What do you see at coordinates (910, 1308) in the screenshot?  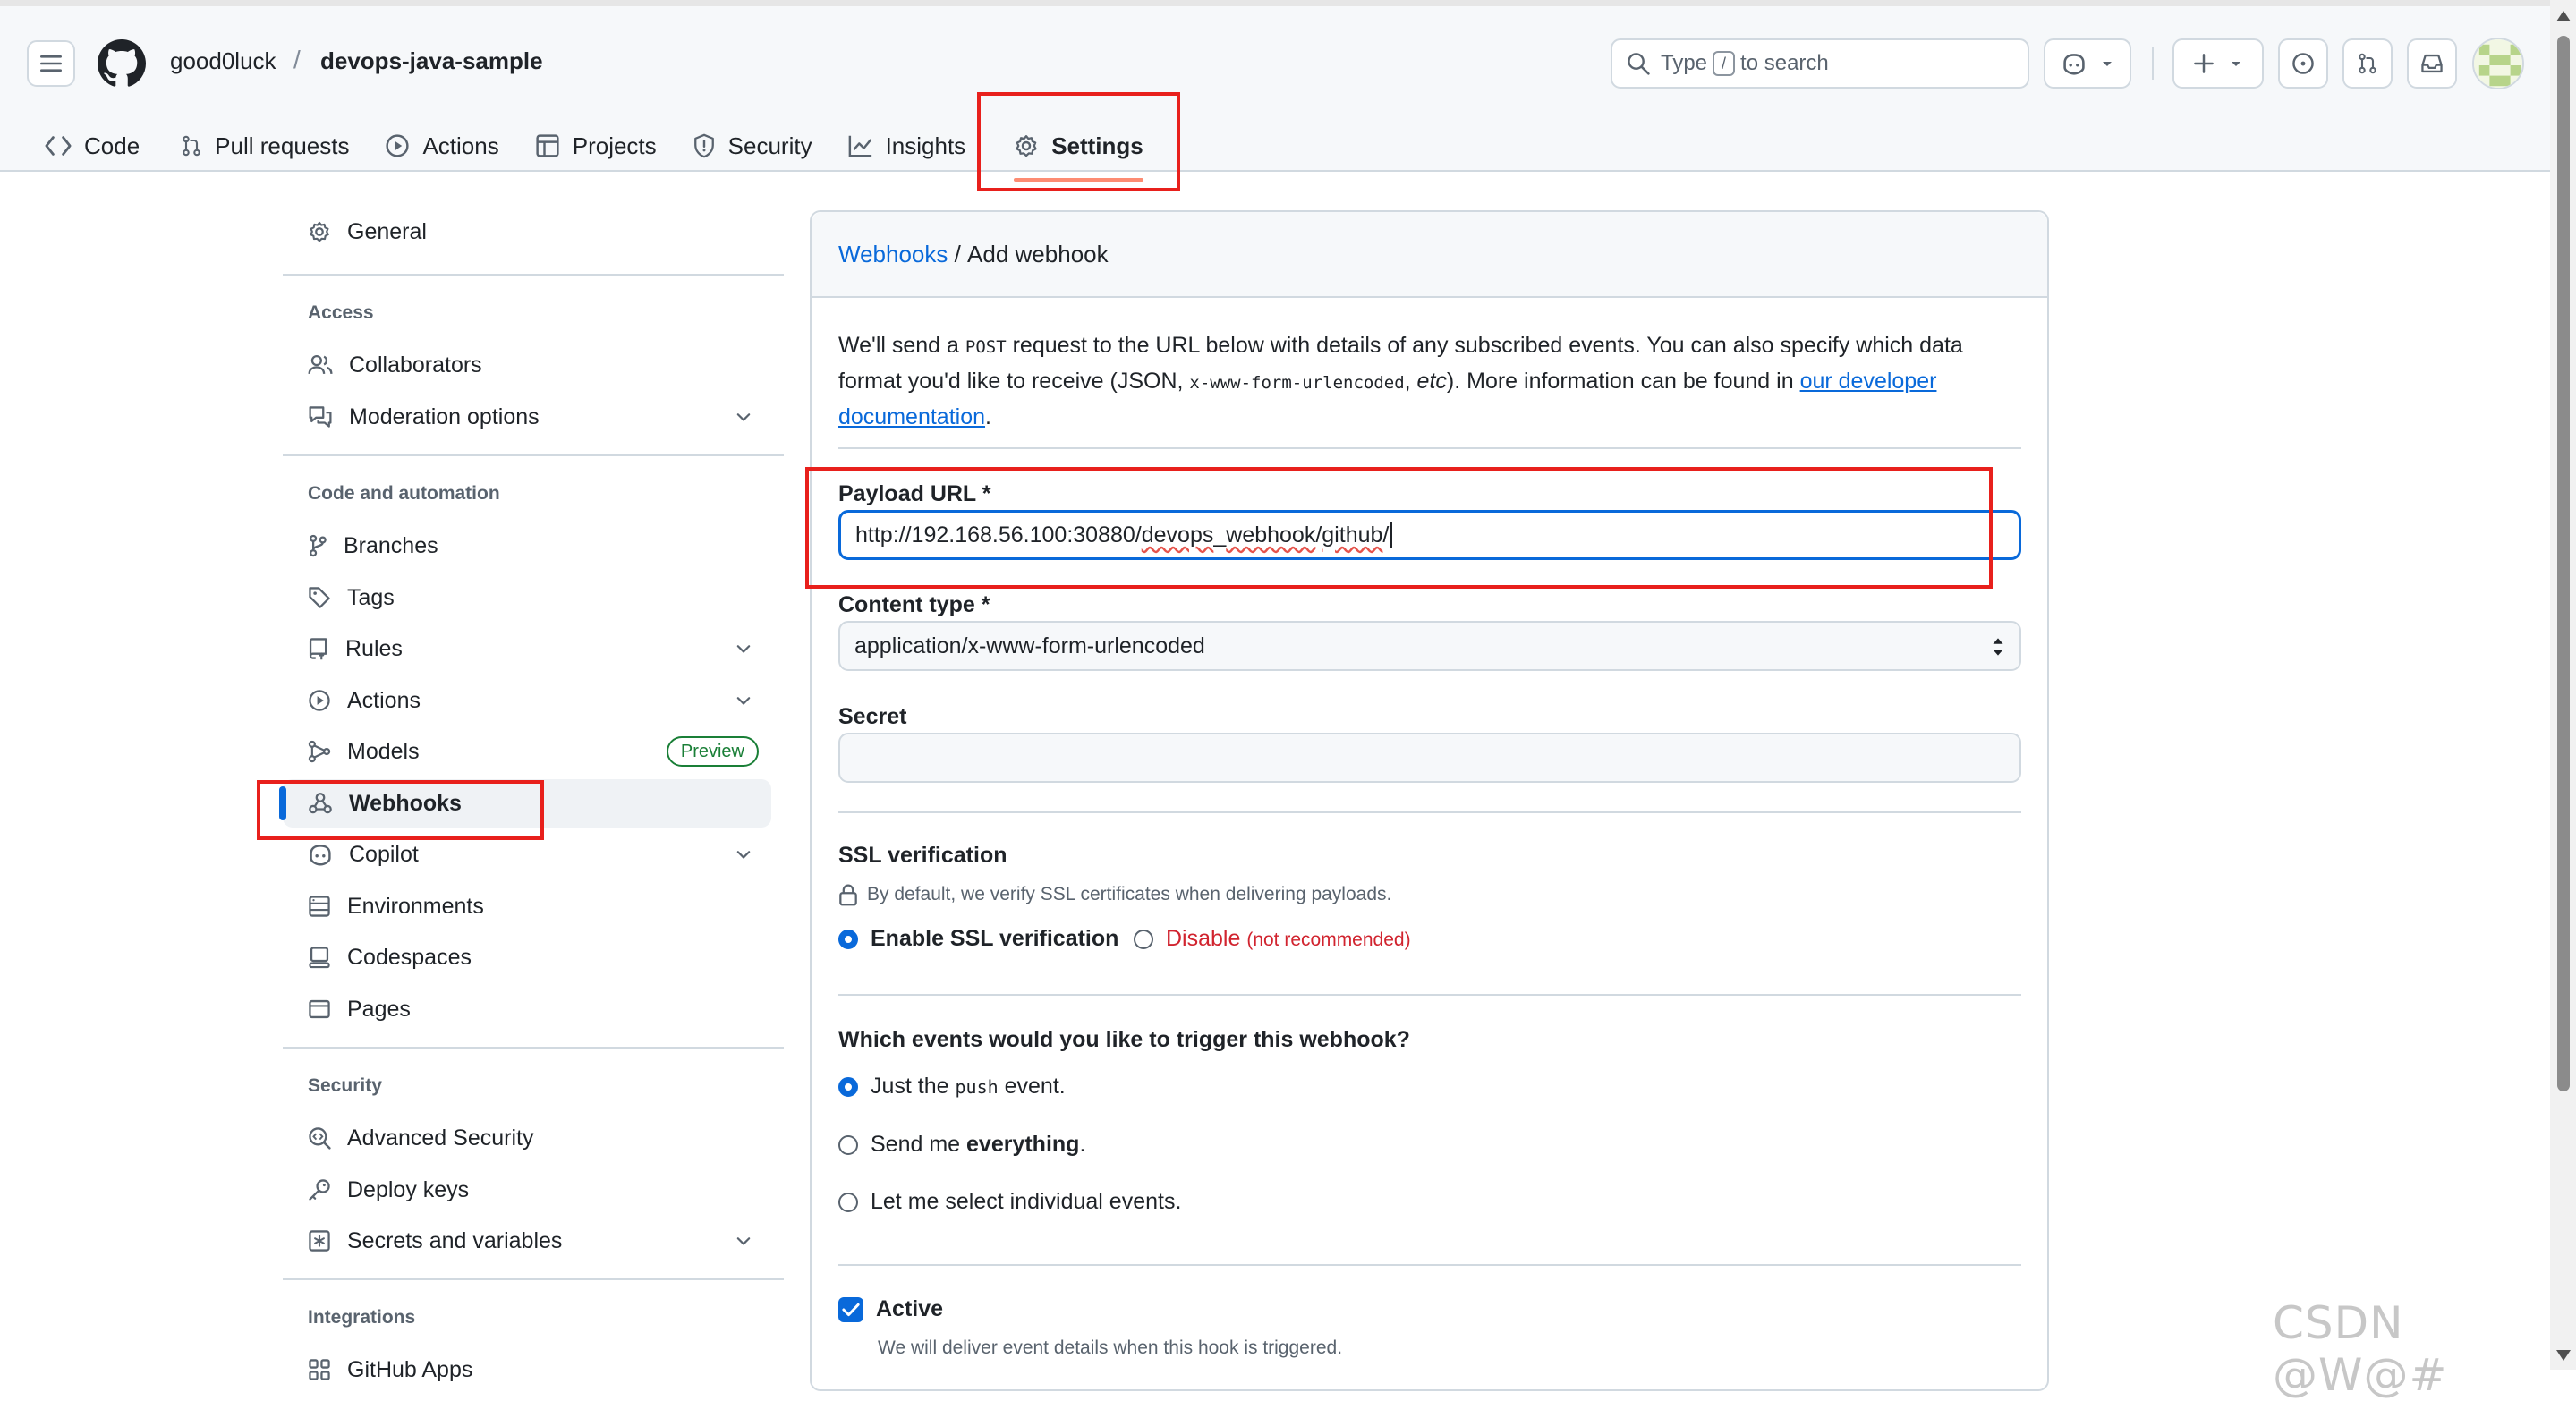 I see `active-label: Active` at bounding box center [910, 1308].